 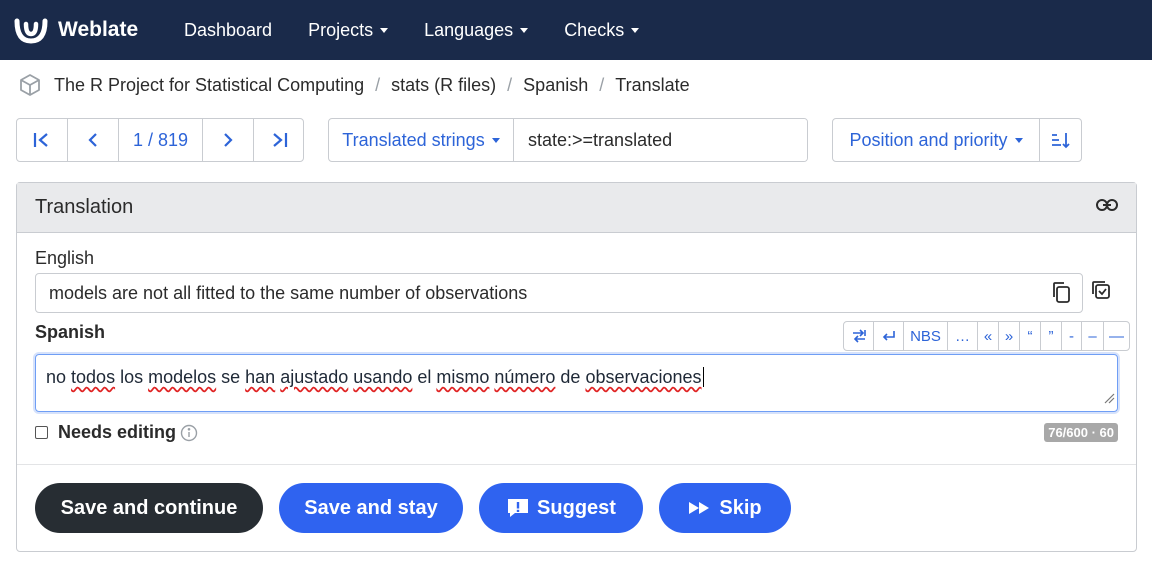 What do you see at coordinates (30, 85) in the screenshot?
I see `cube-icon` at bounding box center [30, 85].